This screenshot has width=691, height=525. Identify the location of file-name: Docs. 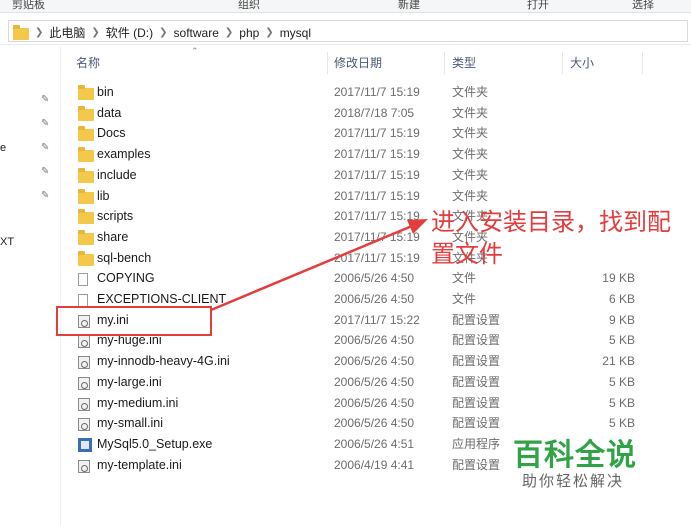
(111, 133).